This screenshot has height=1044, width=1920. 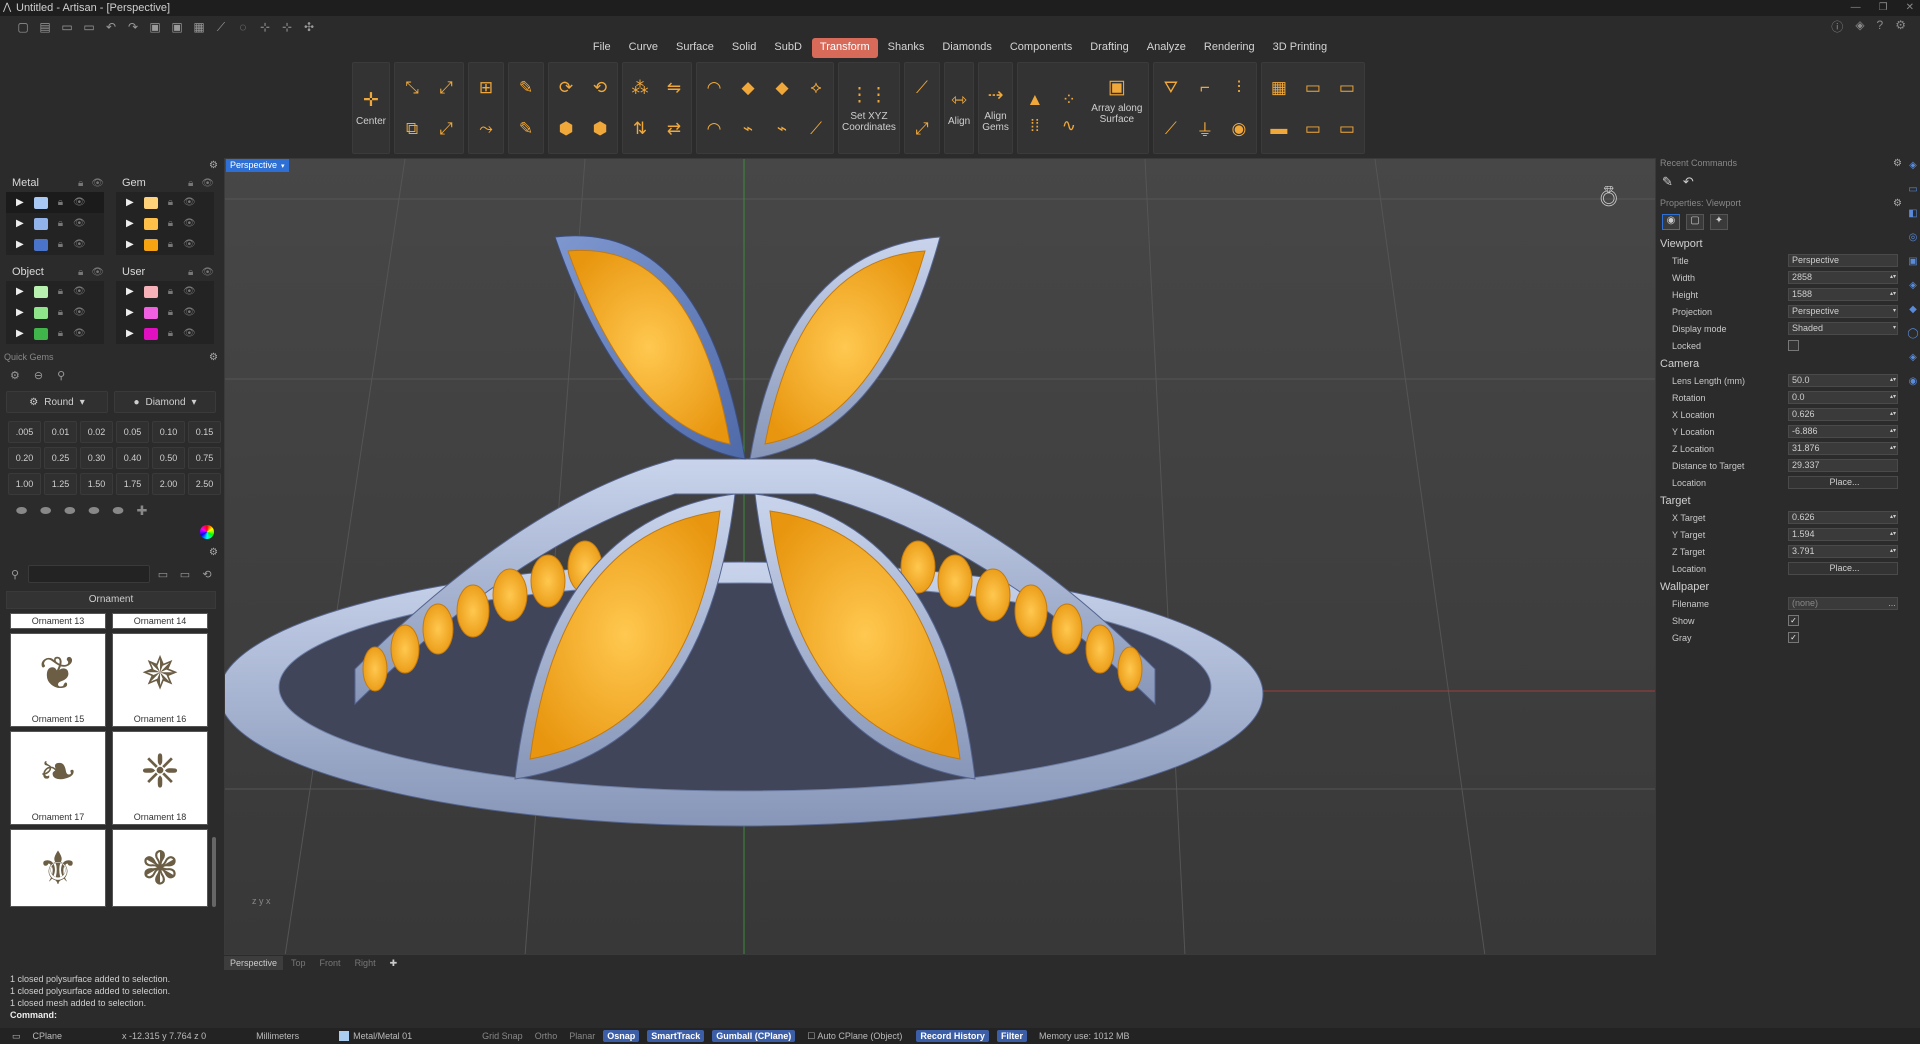 What do you see at coordinates (844, 48) in the screenshot?
I see `menu-transform: Transform` at bounding box center [844, 48].